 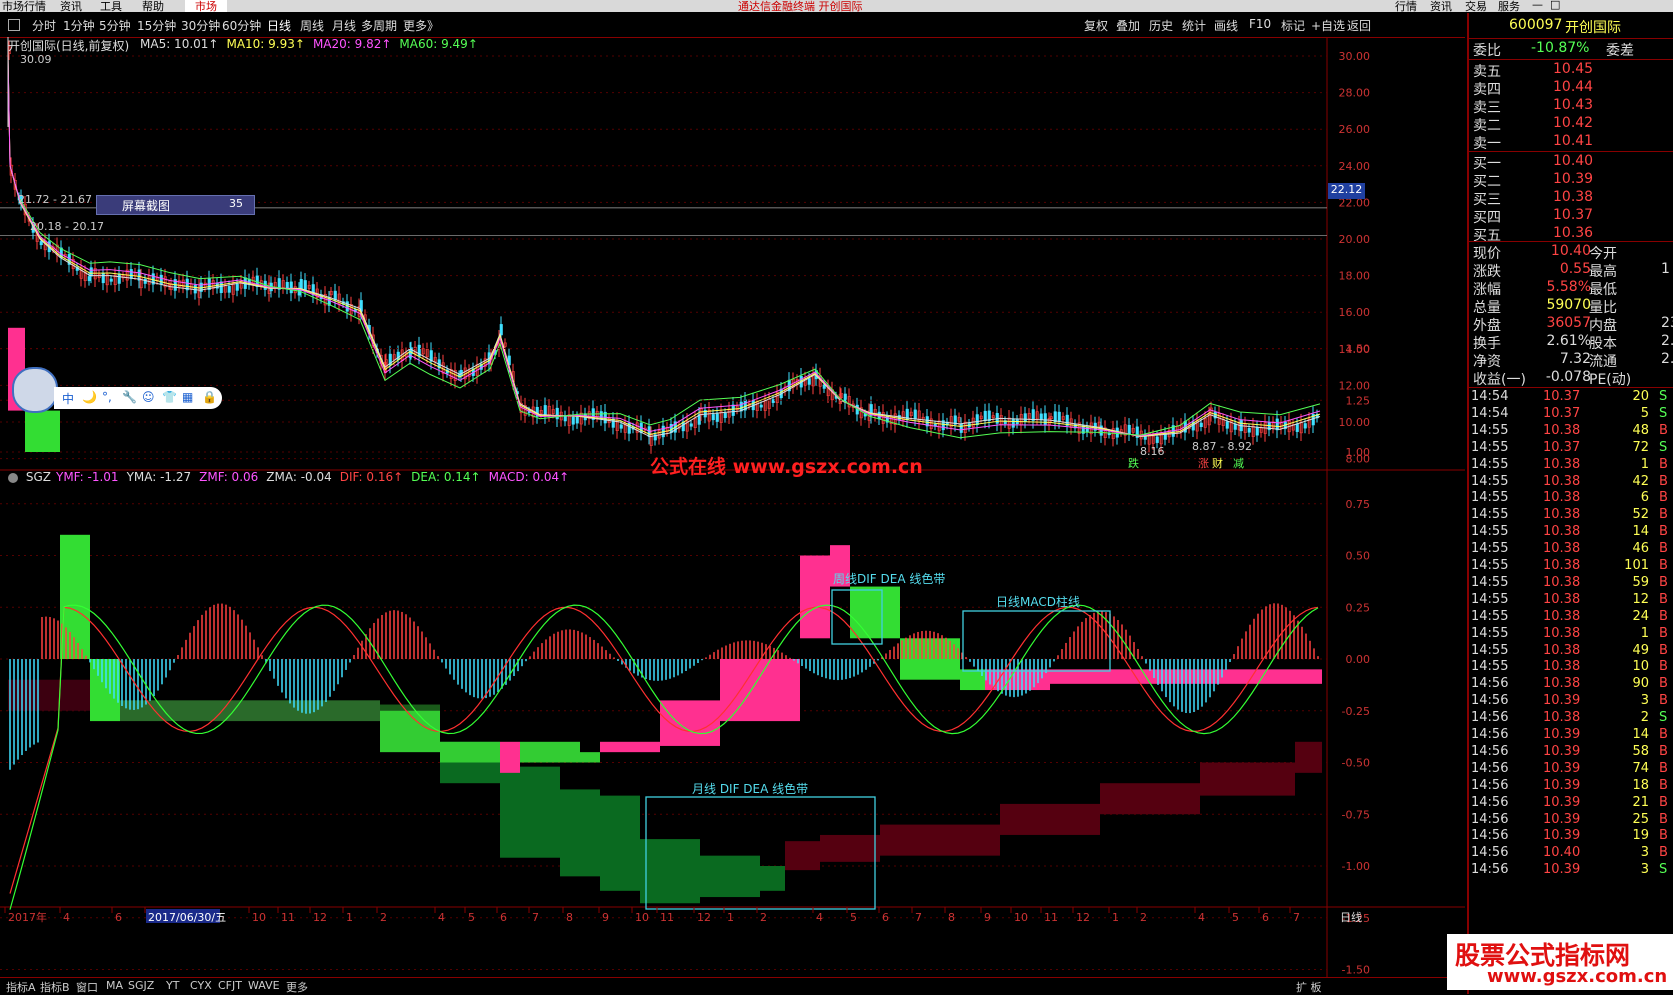 What do you see at coordinates (89, 397) in the screenshot?
I see `floating-tool-icon: 🌙` at bounding box center [89, 397].